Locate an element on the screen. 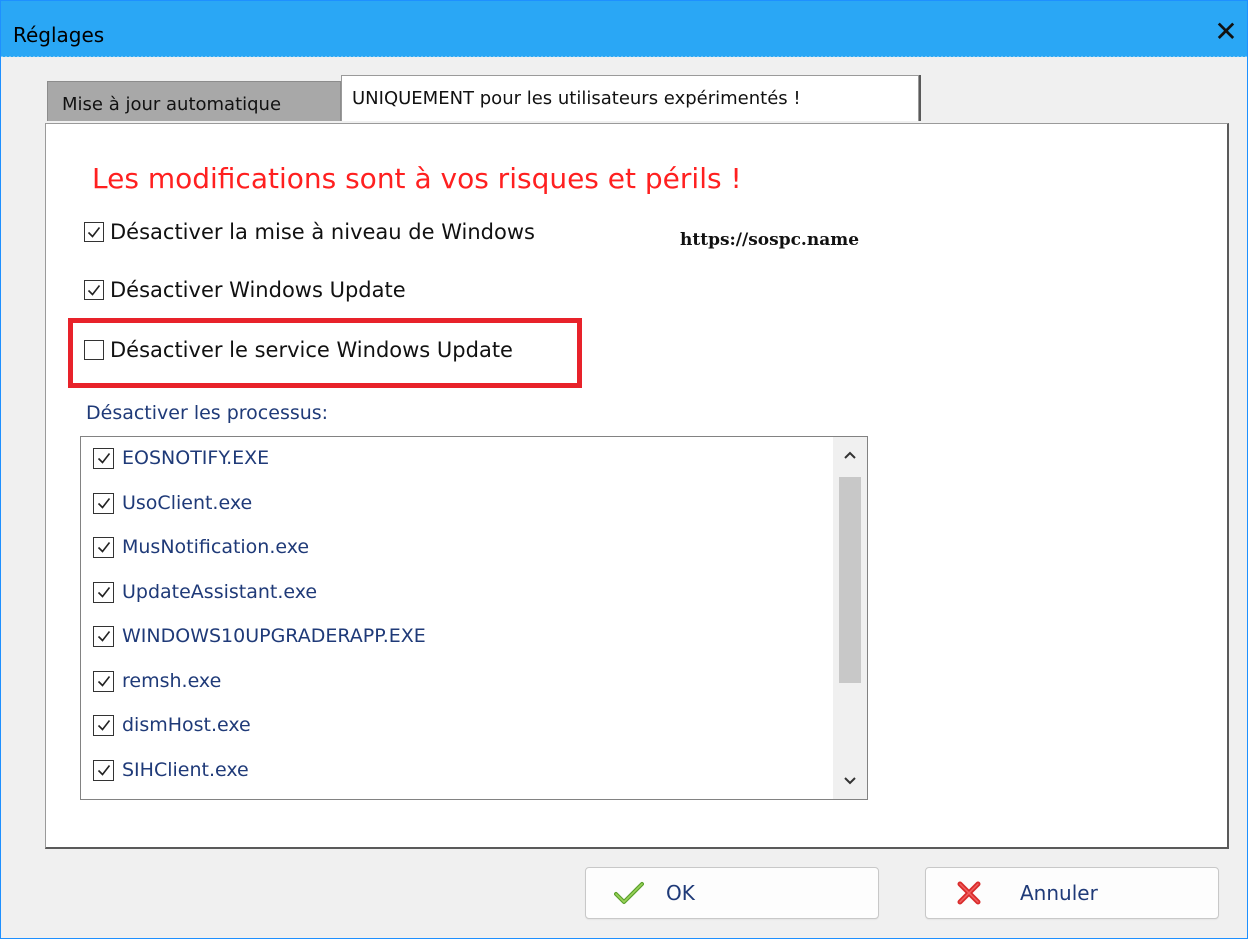  tab-label: Mise à jour automatique is located at coordinates (172, 104).